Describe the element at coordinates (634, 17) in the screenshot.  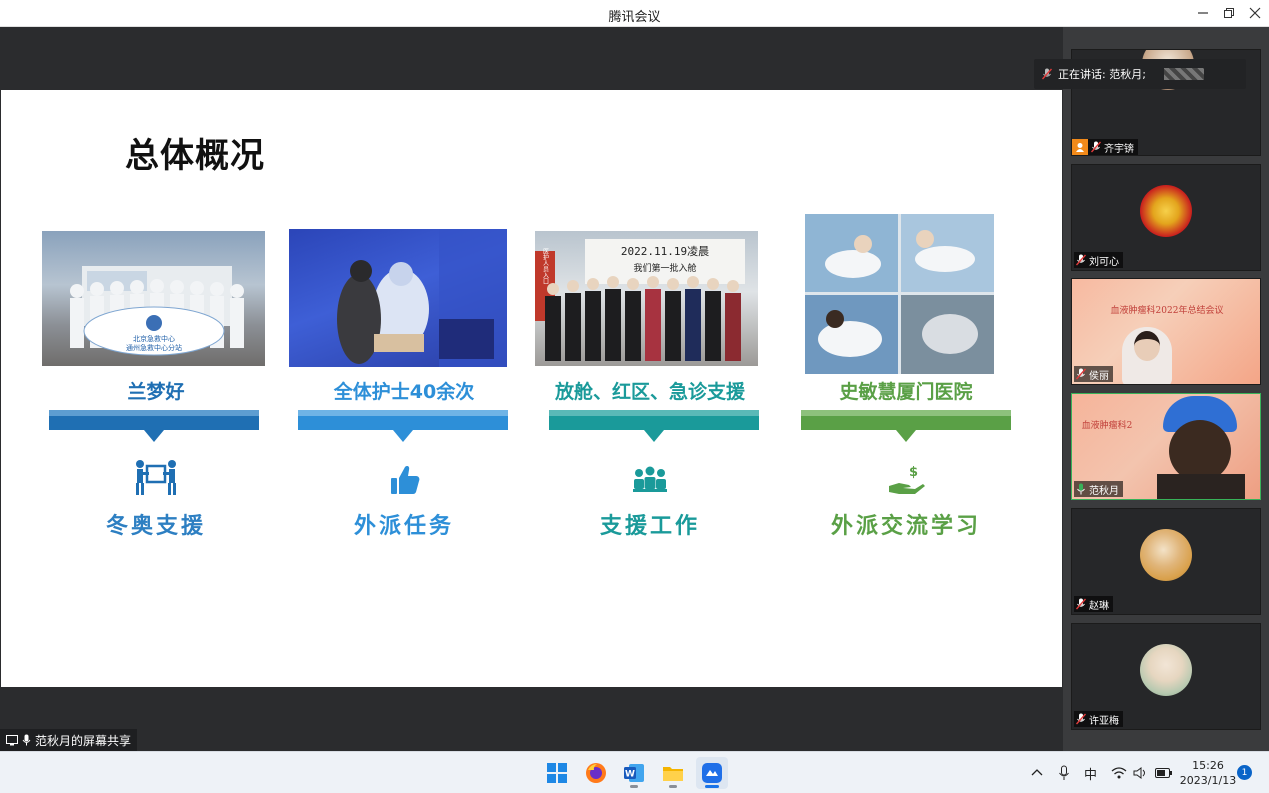
I see `window-title: 腾讯会议` at that location.